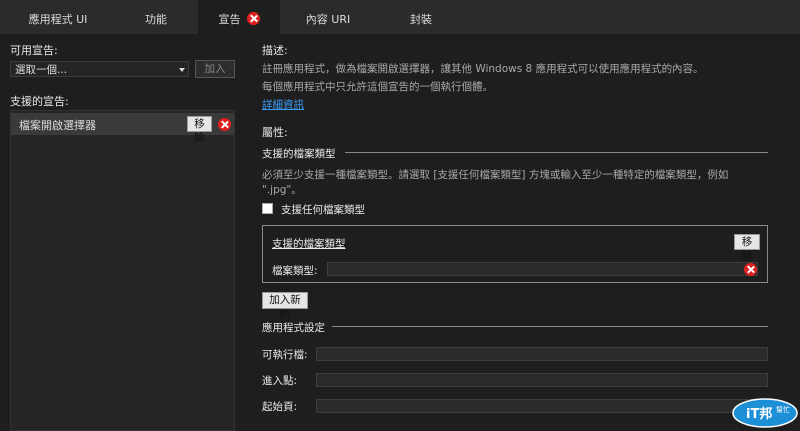 The width and height of the screenshot is (800, 431). Describe the element at coordinates (759, 414) in the screenshot. I see `svg-text: iT邦` at that location.